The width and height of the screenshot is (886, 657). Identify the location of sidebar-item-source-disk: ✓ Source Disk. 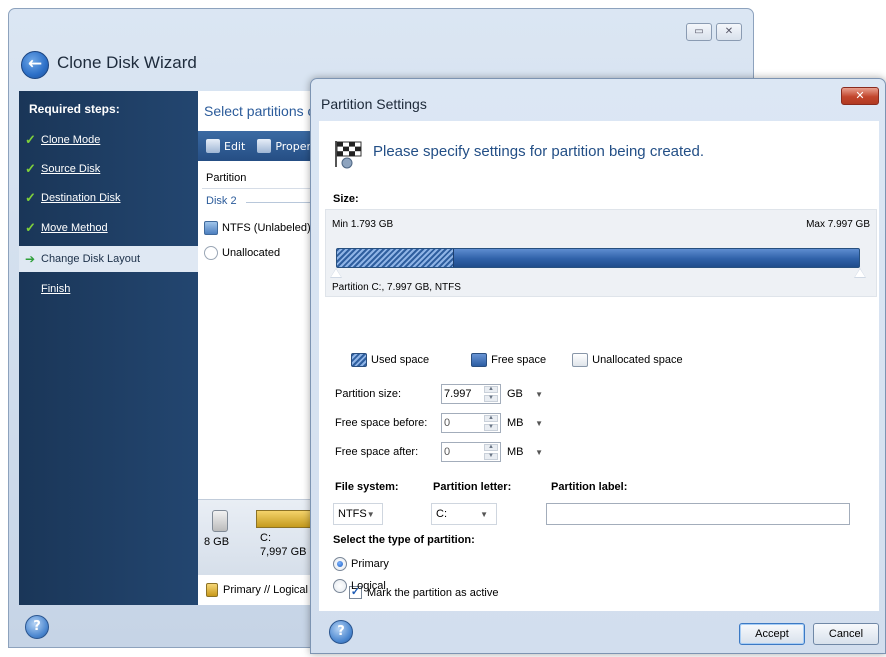
(62, 169).